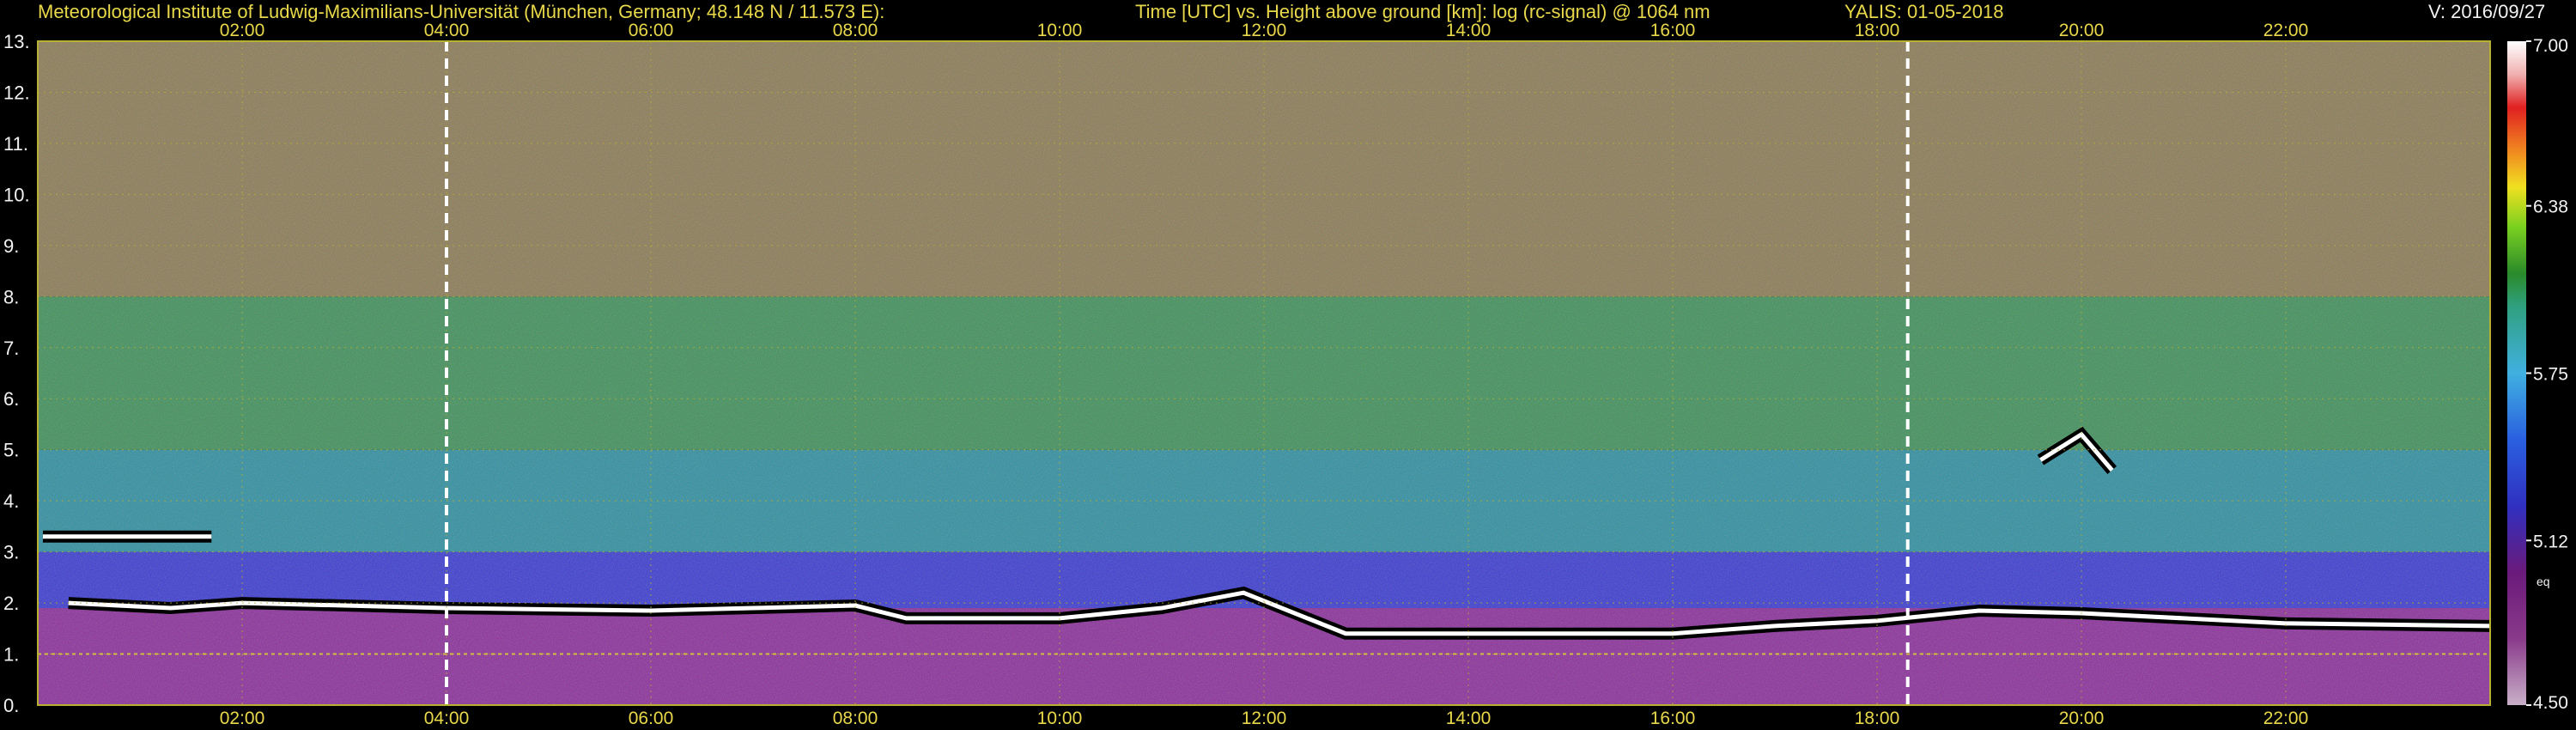 The image size is (2576, 730). Describe the element at coordinates (242, 30) in the screenshot. I see `x-tick-label-top: 02:00` at that location.